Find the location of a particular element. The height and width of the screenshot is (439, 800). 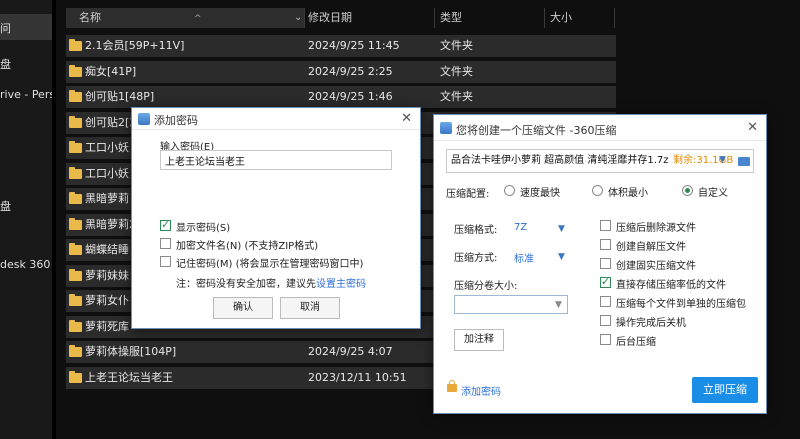

cancel-button: 取消 is located at coordinates (310, 308).